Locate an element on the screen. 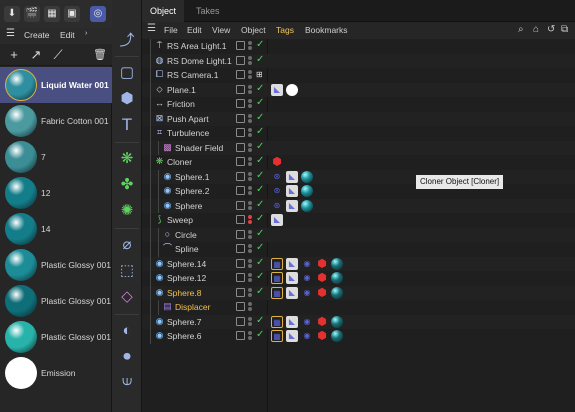  object-row: ◍ RS Dome Light.1 ✓ is located at coordinates (358, 60).